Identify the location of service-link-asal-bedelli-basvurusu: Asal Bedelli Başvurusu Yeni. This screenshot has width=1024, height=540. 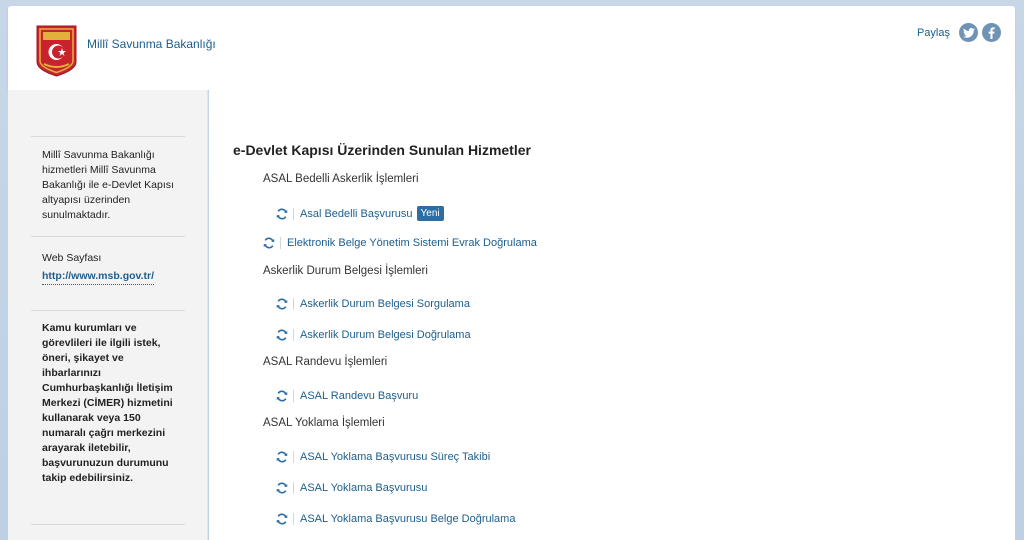
(359, 213).